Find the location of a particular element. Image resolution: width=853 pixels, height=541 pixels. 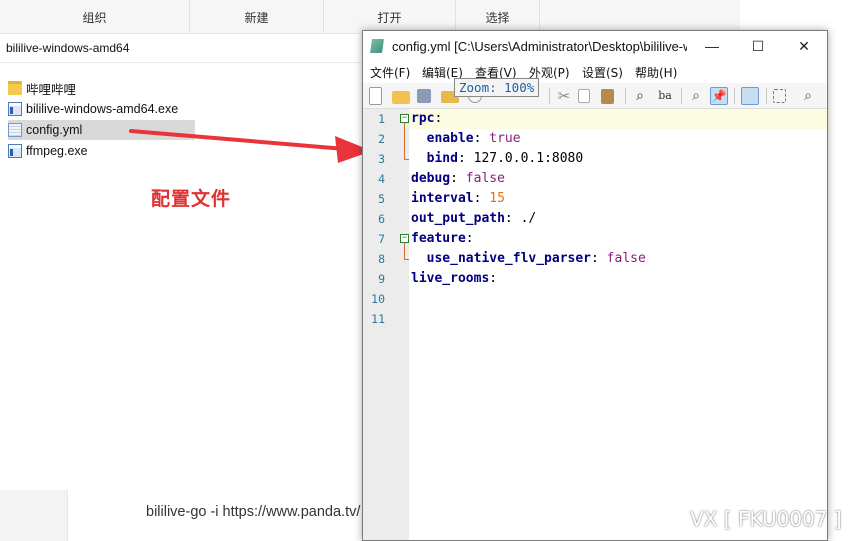

code-line: live_rooms: is located at coordinates (454, 278).